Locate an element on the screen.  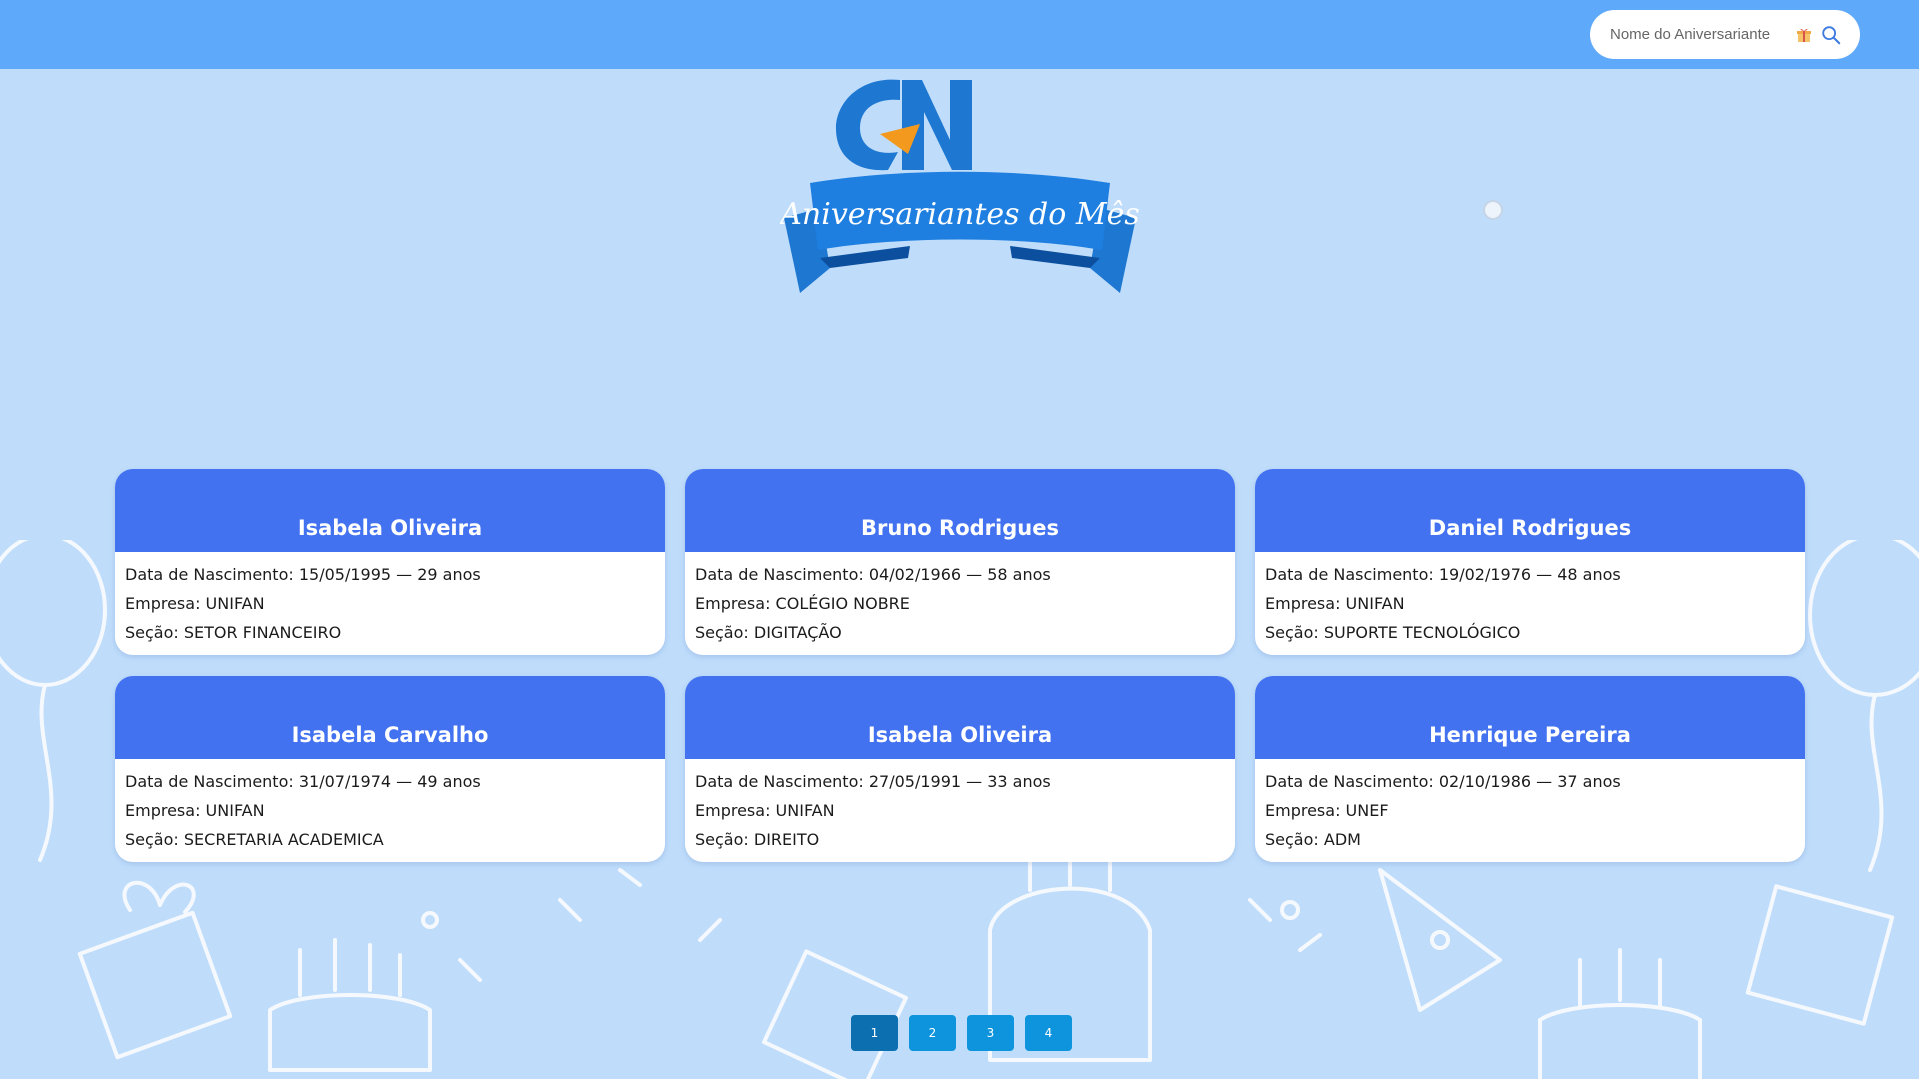
search-box is located at coordinates (1725, 34).